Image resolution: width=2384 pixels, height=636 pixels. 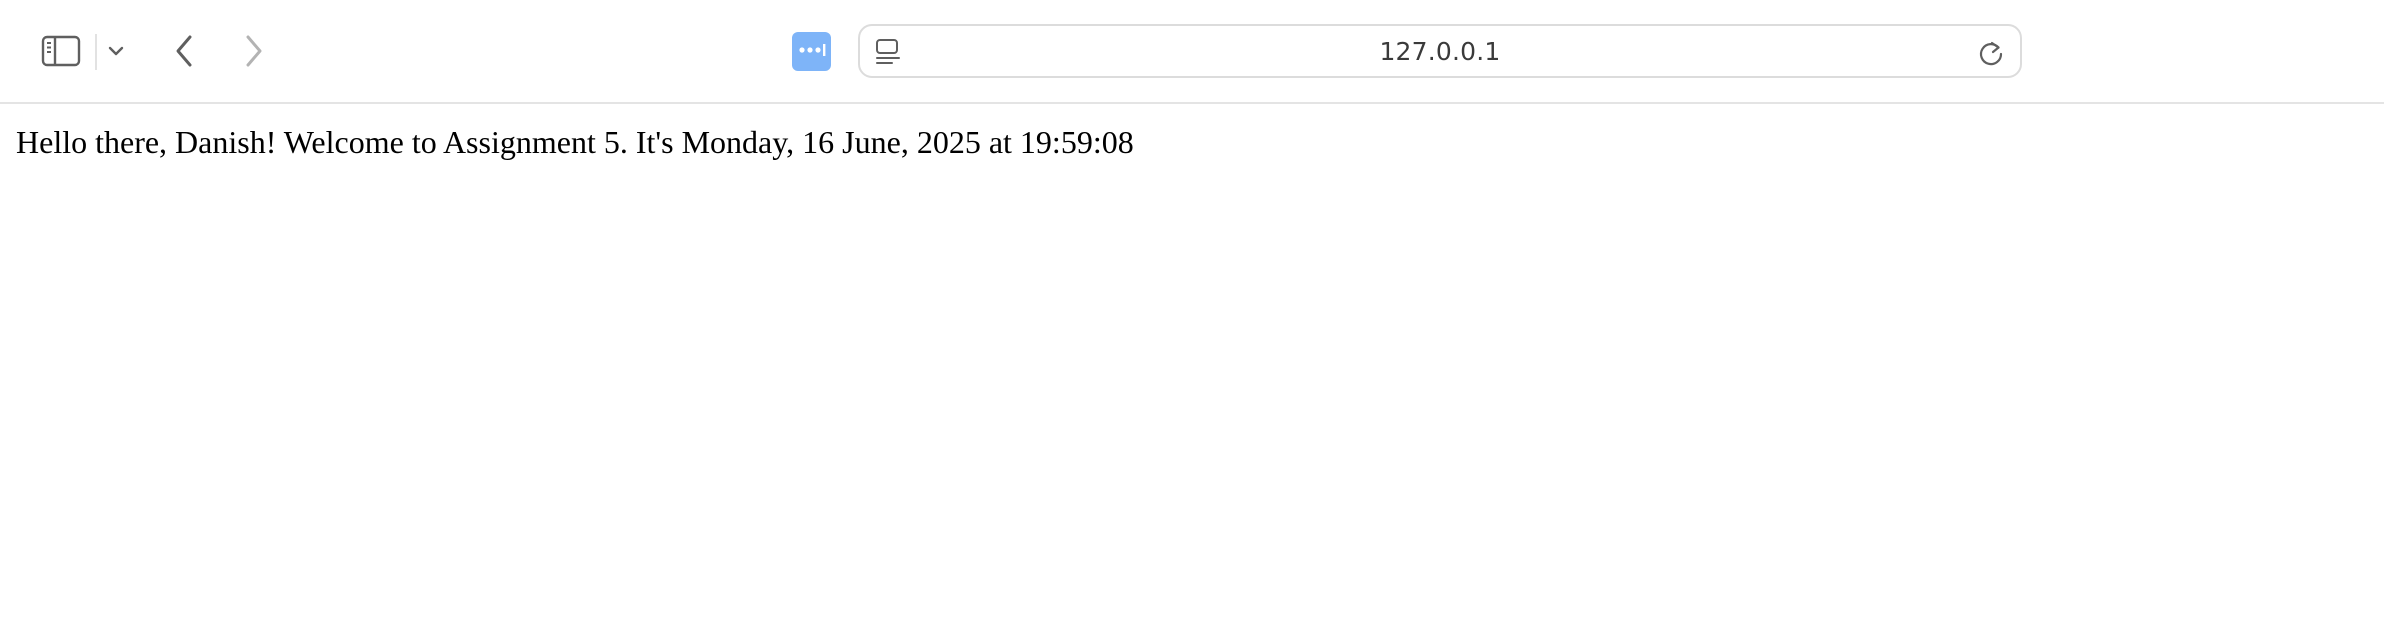 I want to click on extension-button, so click(x=811, y=51).